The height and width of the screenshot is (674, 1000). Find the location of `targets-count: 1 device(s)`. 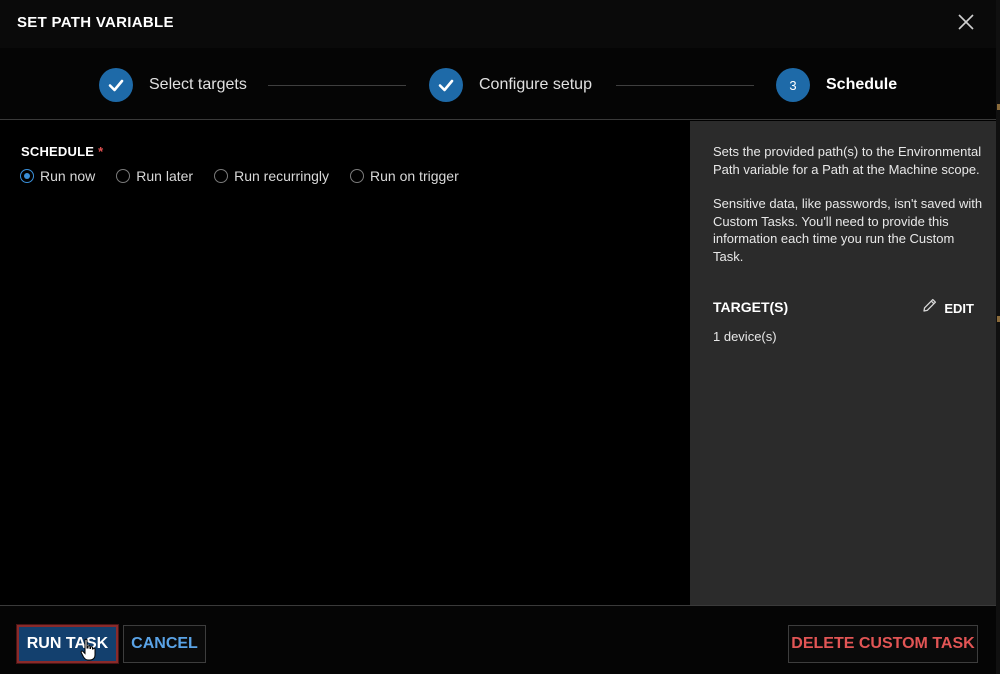

targets-count: 1 device(s) is located at coordinates (745, 336).